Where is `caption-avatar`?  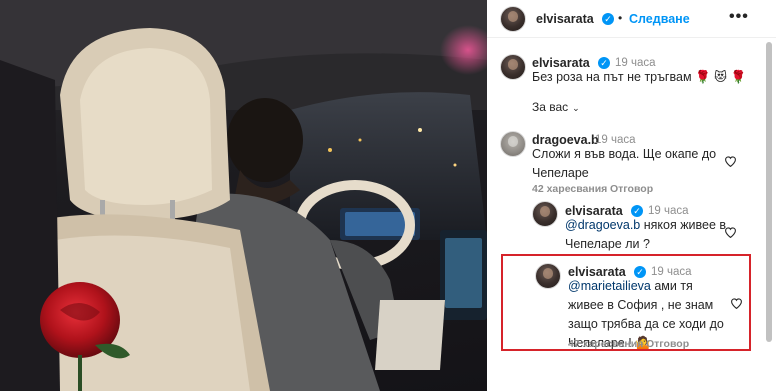
caption-avatar is located at coordinates (513, 67).